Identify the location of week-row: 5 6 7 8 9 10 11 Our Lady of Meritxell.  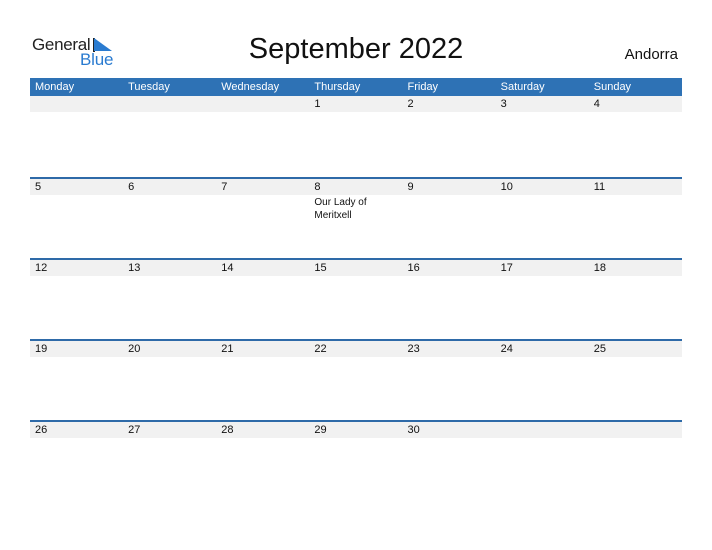
(356, 217).